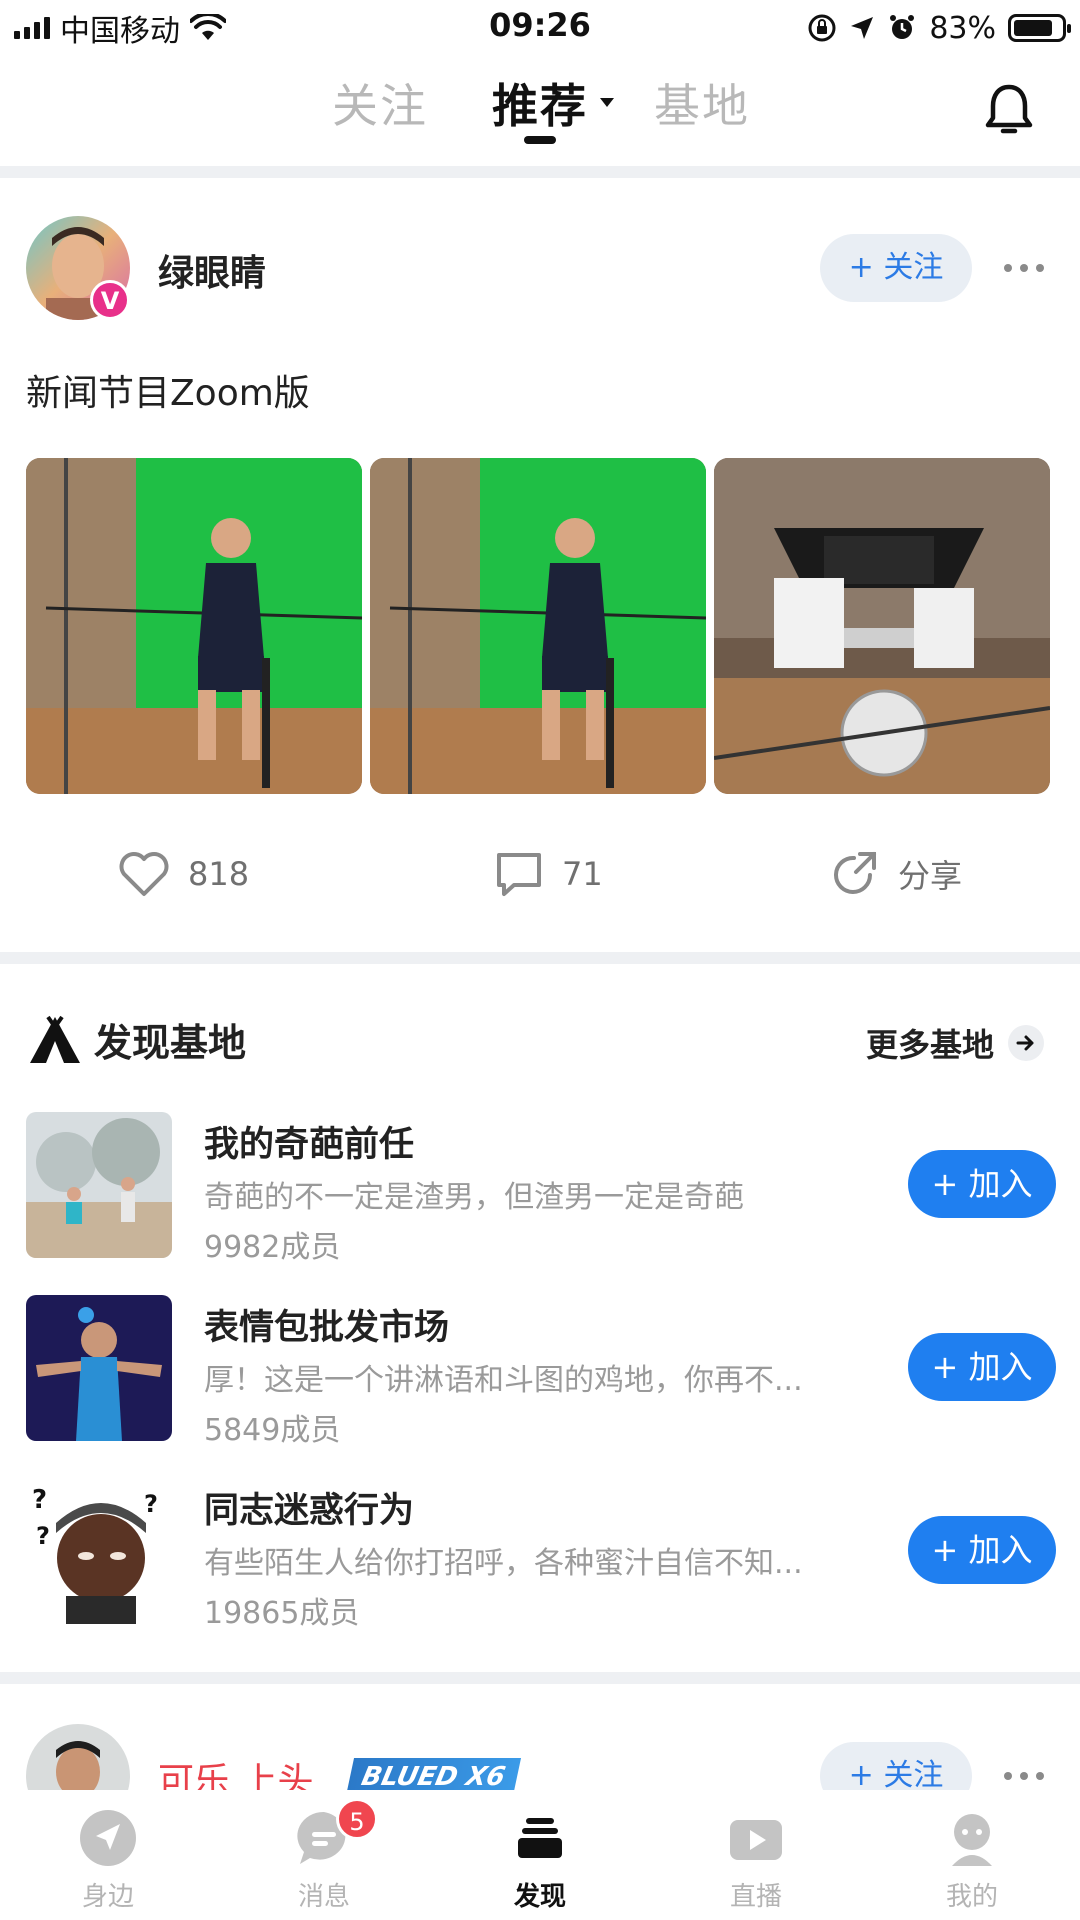 Image resolution: width=1080 pixels, height=1920 pixels. I want to click on tent-icon, so click(55, 1039).